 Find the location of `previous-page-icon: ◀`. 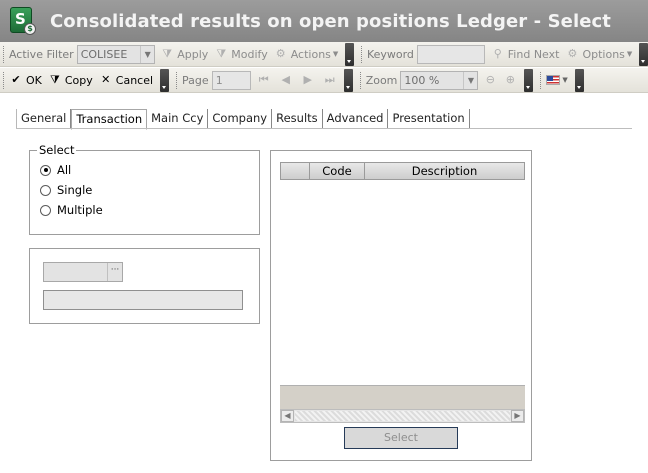

previous-page-icon: ◀ is located at coordinates (286, 80).